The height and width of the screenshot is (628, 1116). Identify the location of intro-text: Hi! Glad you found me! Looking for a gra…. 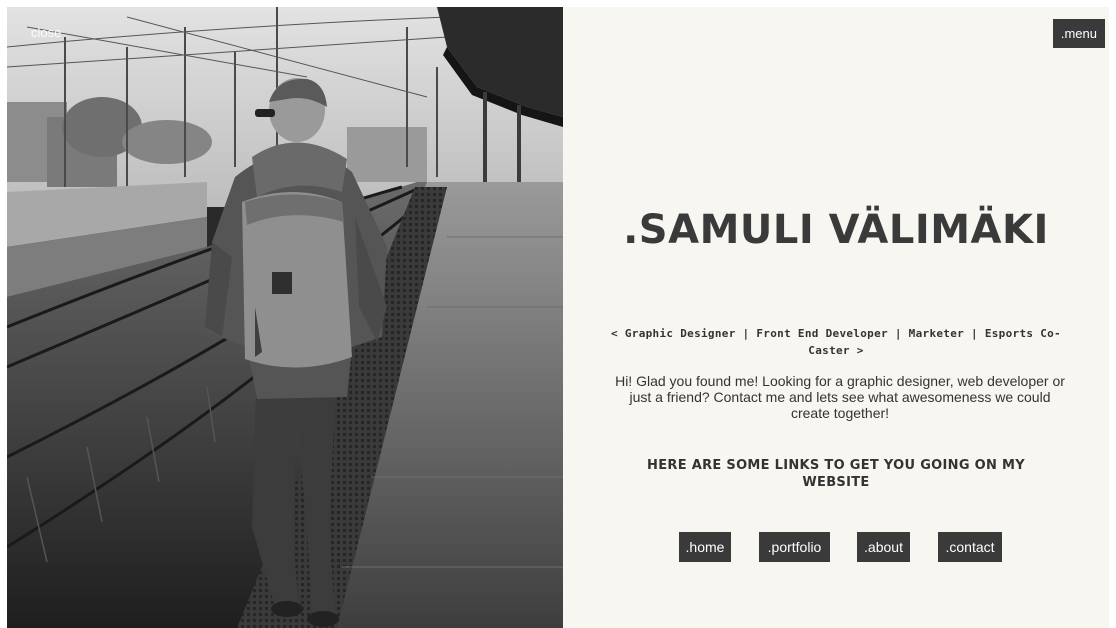
(840, 397).